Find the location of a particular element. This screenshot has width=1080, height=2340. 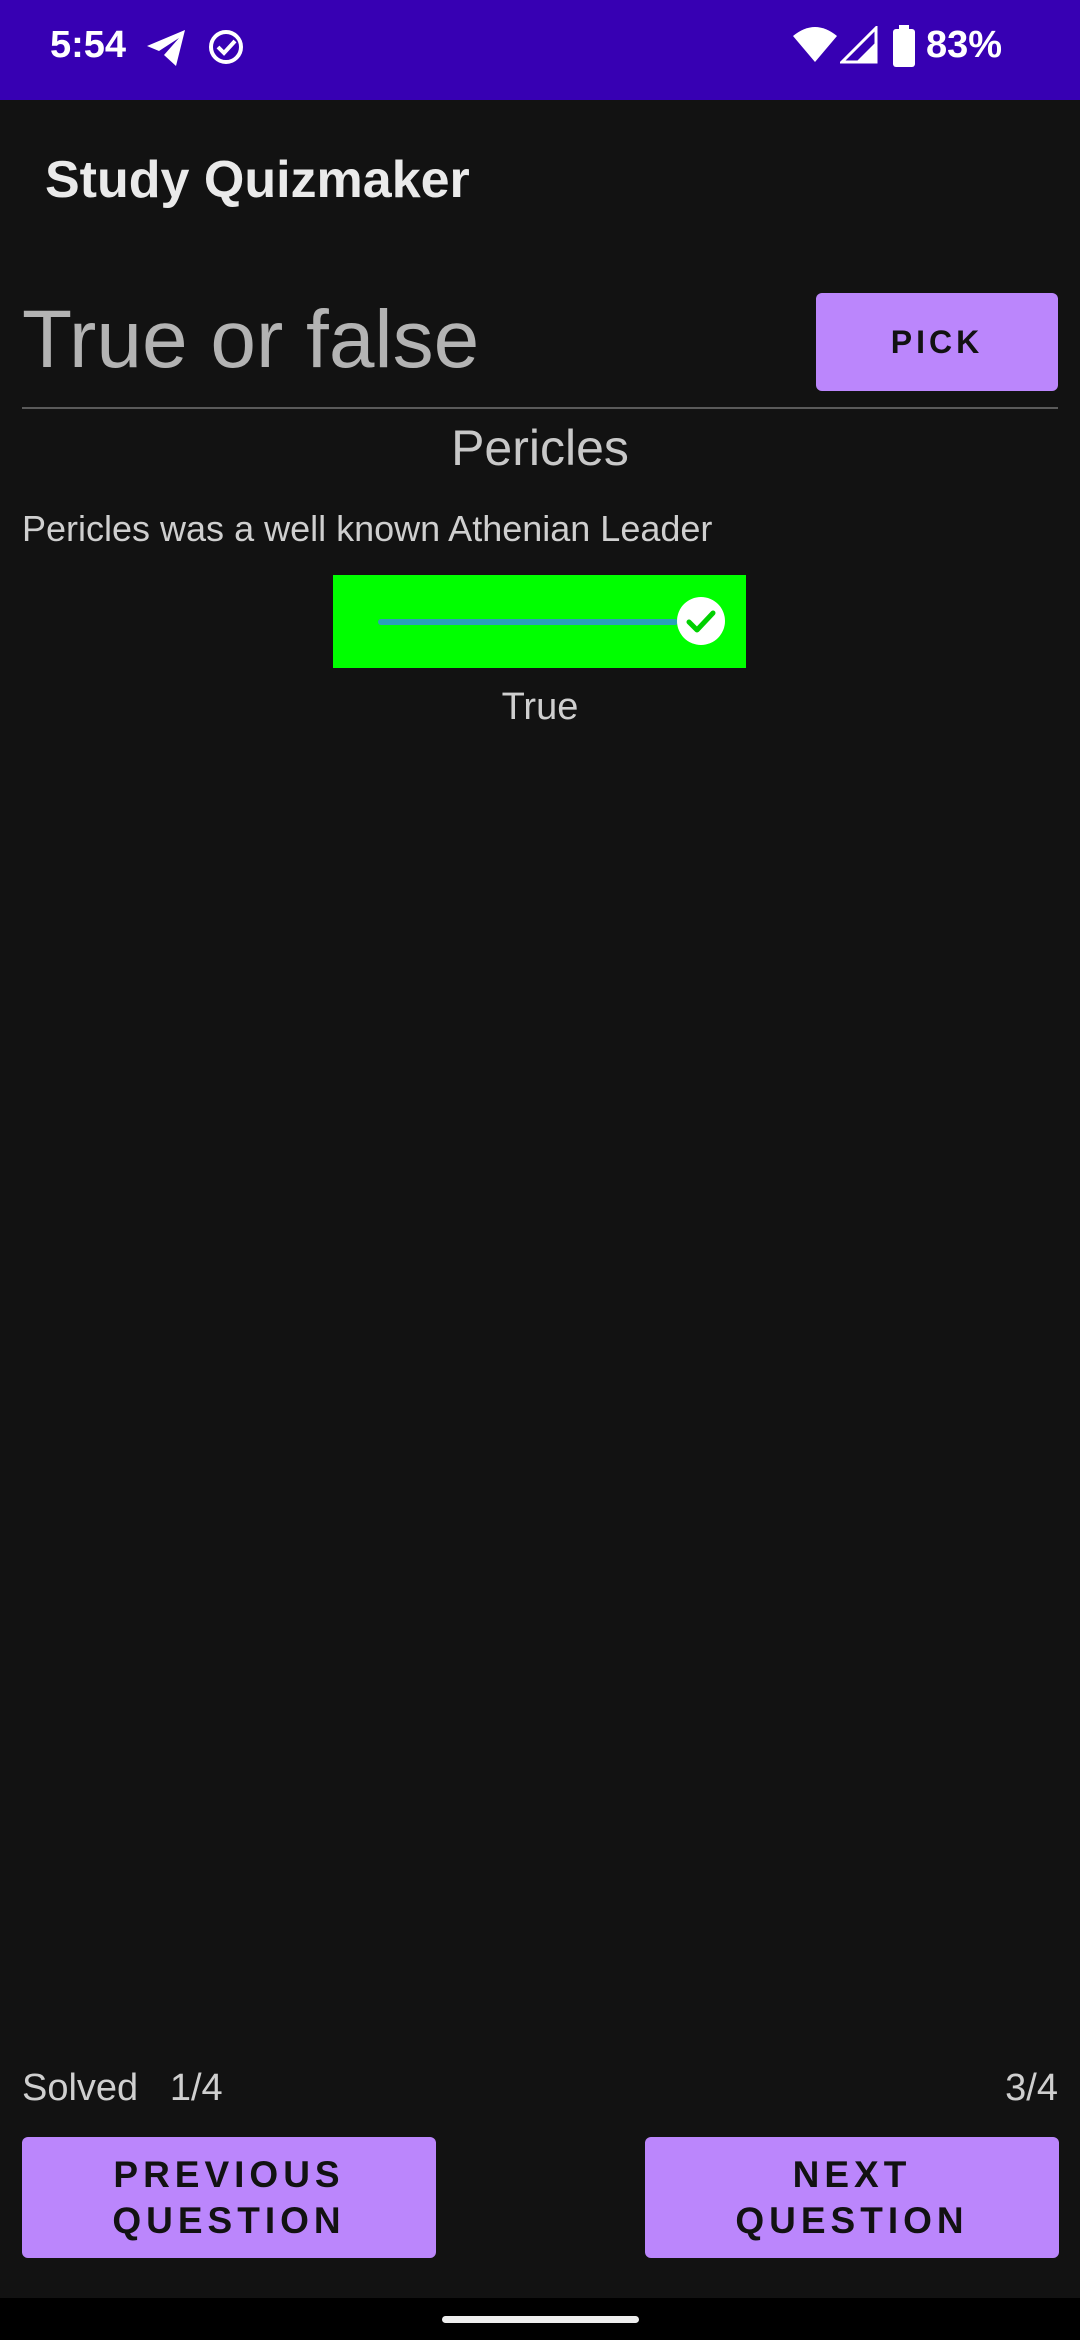

question-title: Pericles is located at coordinates (540, 448).